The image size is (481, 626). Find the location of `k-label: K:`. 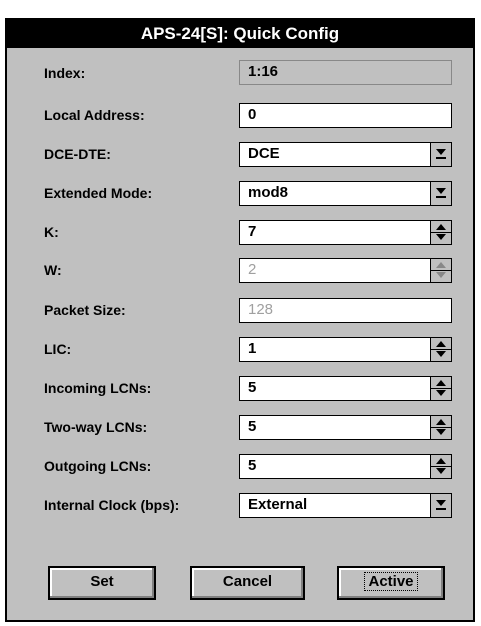

k-label: K: is located at coordinates (51, 232).